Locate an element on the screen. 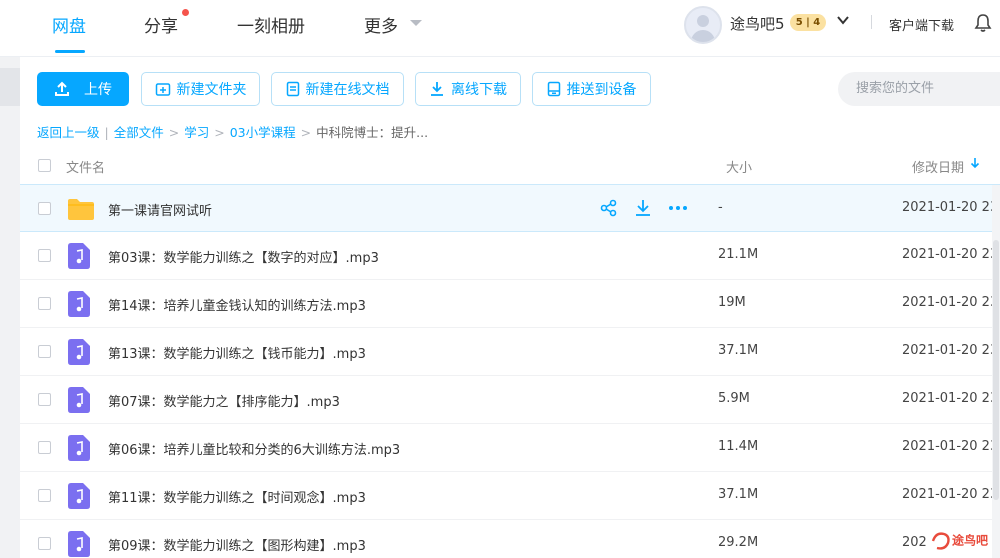 The width and height of the screenshot is (1000, 558). username: 途鸟吧5 is located at coordinates (757, 23).